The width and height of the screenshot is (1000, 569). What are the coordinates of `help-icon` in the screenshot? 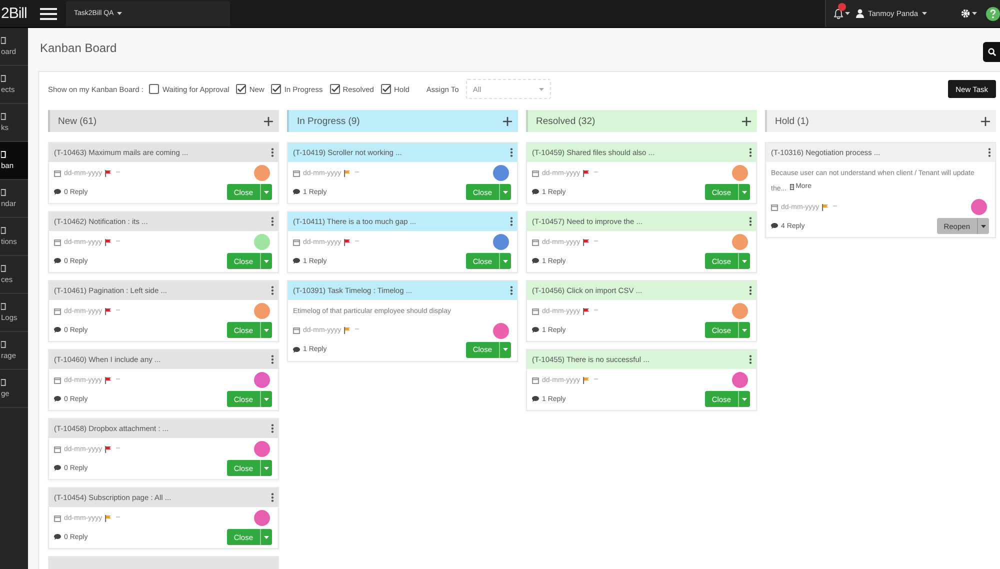 It's located at (993, 13).